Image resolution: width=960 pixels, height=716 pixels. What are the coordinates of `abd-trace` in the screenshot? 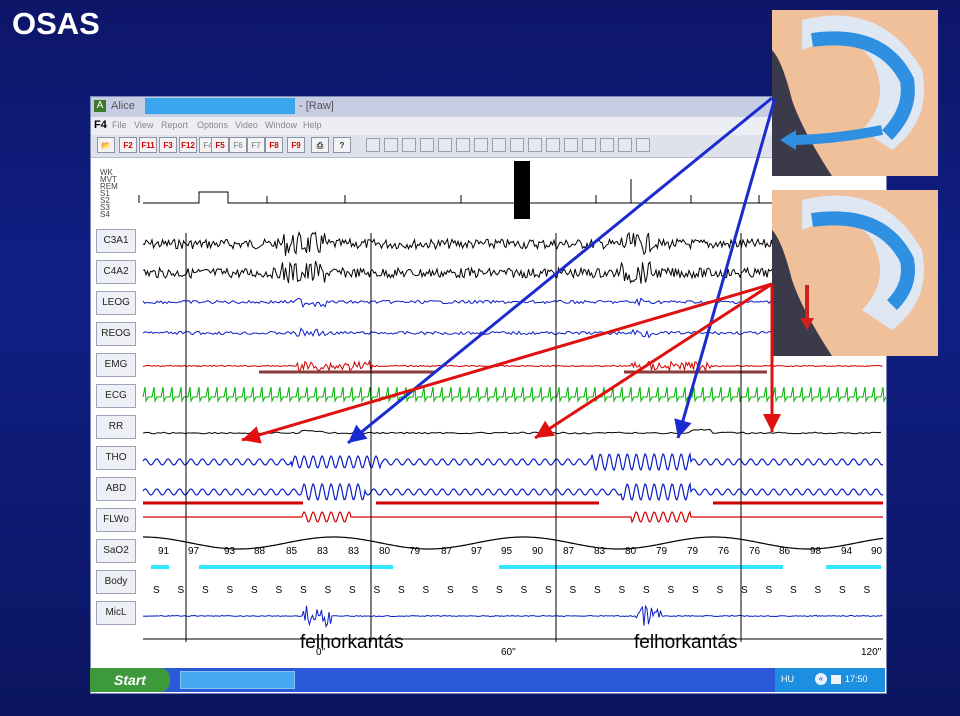 It's located at (513, 491).